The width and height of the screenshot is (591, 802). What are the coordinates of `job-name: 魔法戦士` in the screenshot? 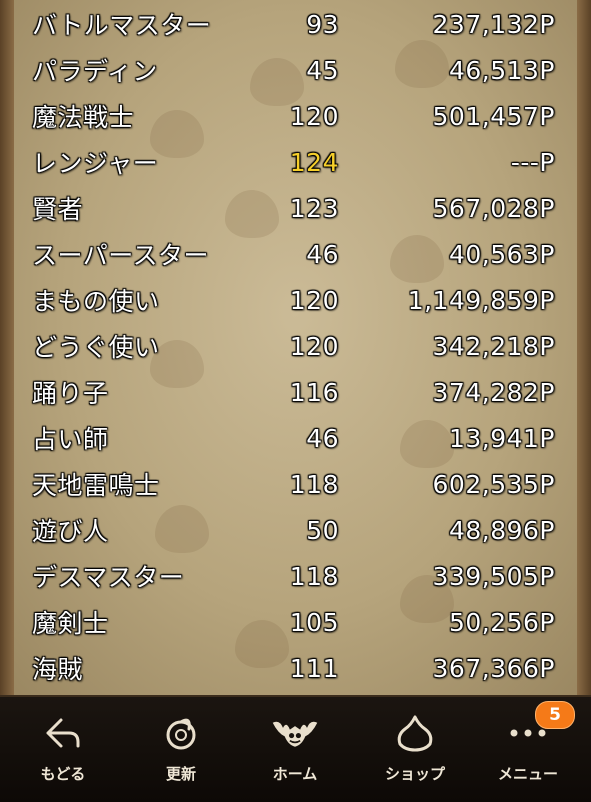 It's located at (83, 117).